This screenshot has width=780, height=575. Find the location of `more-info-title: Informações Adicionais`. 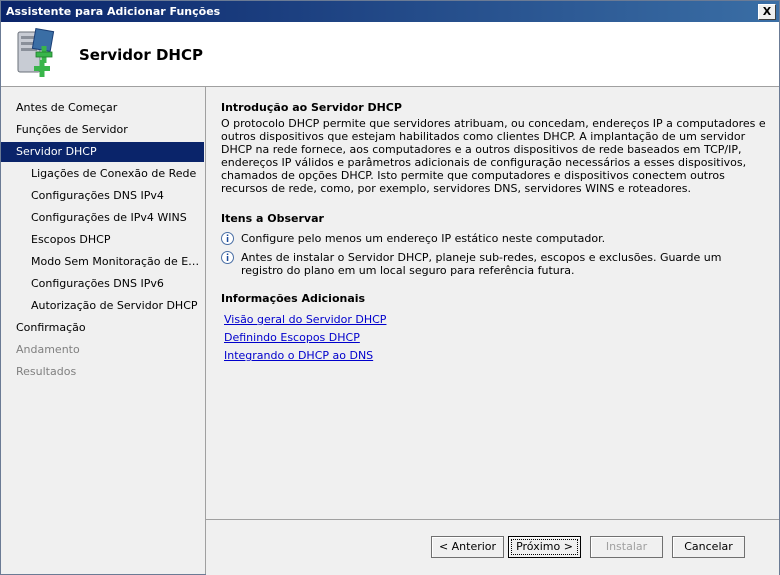

more-info-title: Informações Adicionais is located at coordinates (293, 298).